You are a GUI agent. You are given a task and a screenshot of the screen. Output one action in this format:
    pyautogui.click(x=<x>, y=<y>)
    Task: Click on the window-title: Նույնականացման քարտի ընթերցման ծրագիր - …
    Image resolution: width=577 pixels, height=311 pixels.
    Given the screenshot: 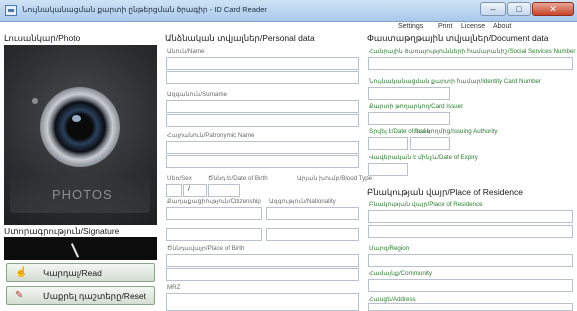 What is the action you would take?
    pyautogui.click(x=144, y=9)
    